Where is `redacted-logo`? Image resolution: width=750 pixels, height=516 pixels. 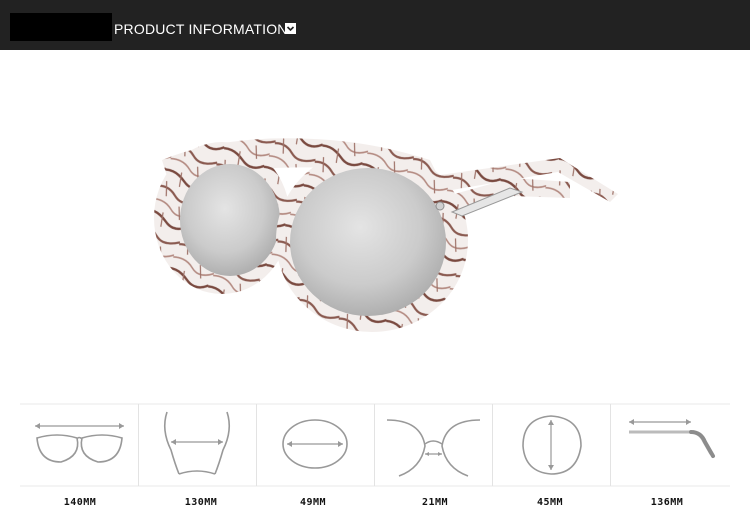 redacted-logo is located at coordinates (61, 27).